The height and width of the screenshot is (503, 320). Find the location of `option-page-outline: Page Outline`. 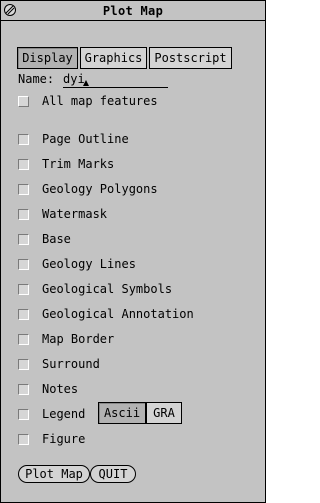

option-page-outline: Page Outline is located at coordinates (73, 139).